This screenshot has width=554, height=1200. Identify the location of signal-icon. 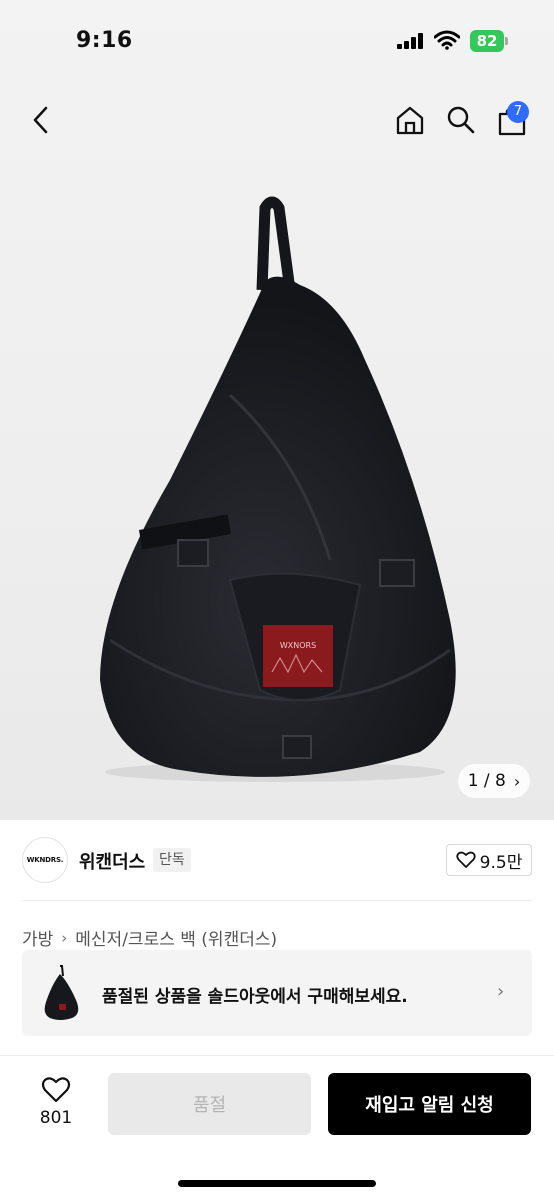
(410, 41).